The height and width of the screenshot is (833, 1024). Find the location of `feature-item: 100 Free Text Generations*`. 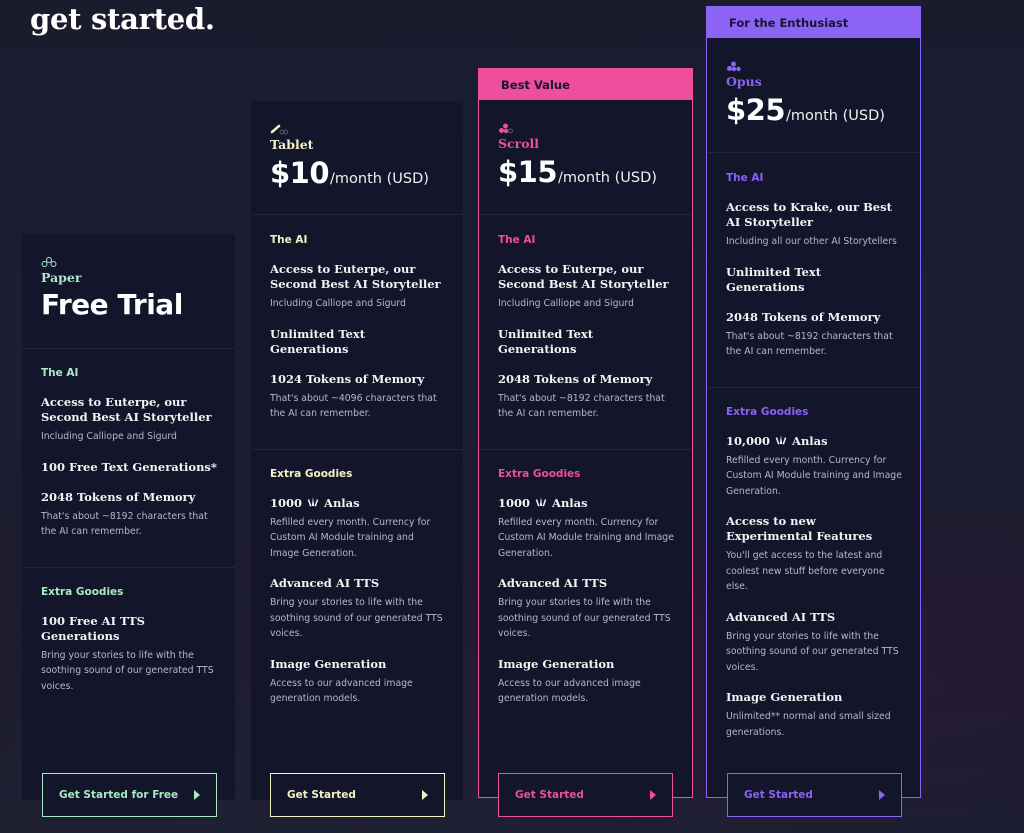

feature-item: 100 Free Text Generations* is located at coordinates (129, 467).